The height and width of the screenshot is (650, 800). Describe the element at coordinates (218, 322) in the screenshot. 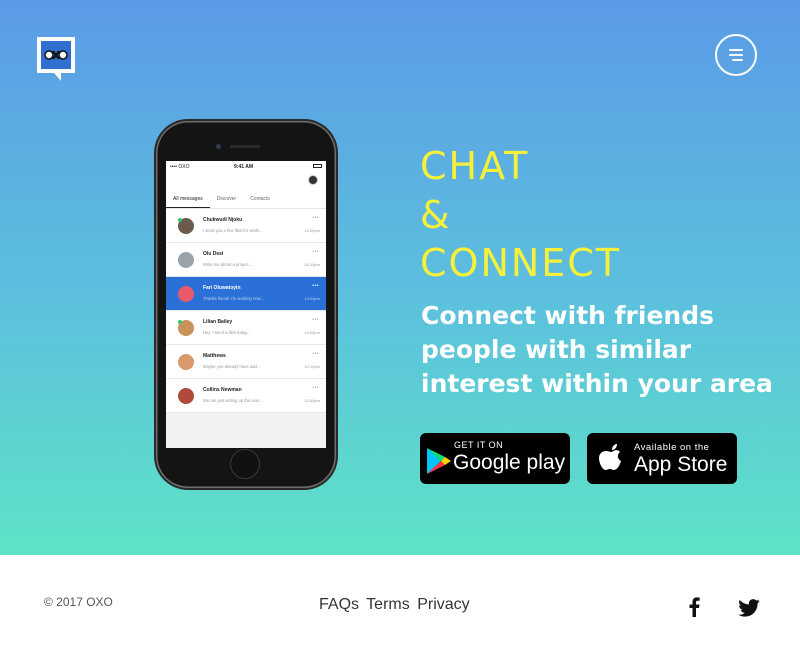

I see `contact-name: Lilian Bailey` at that location.